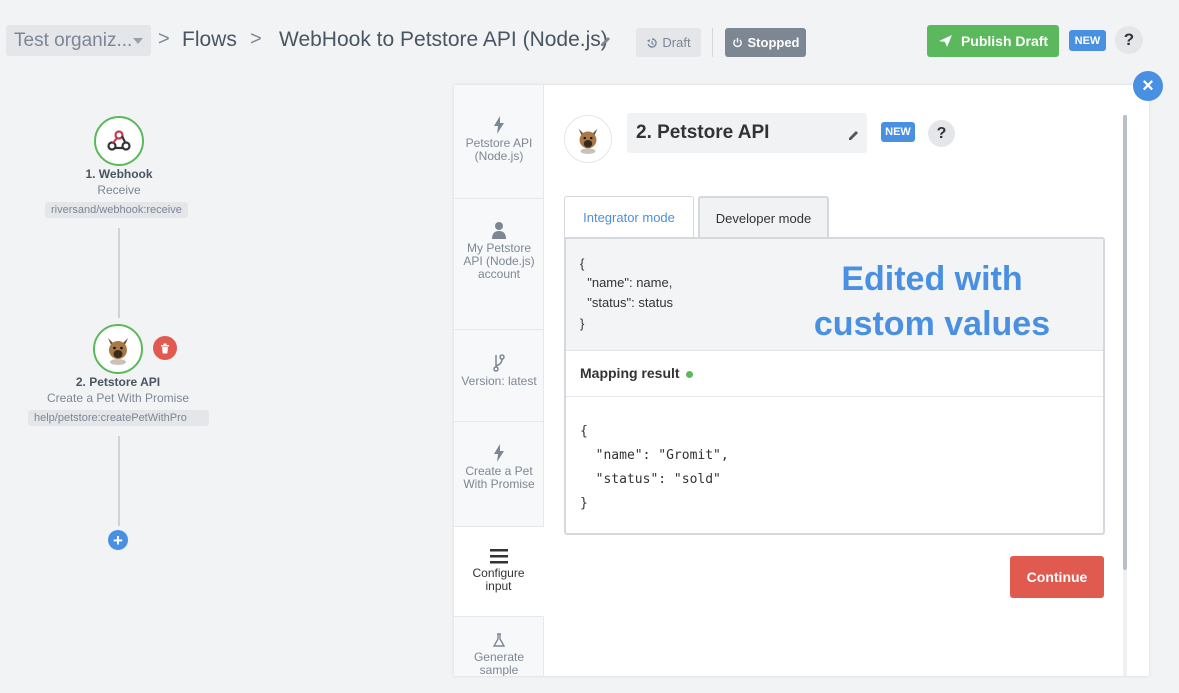 This screenshot has height=693, width=1179. I want to click on flow-name: WebHook to Petstore API (Node.js), so click(443, 39).